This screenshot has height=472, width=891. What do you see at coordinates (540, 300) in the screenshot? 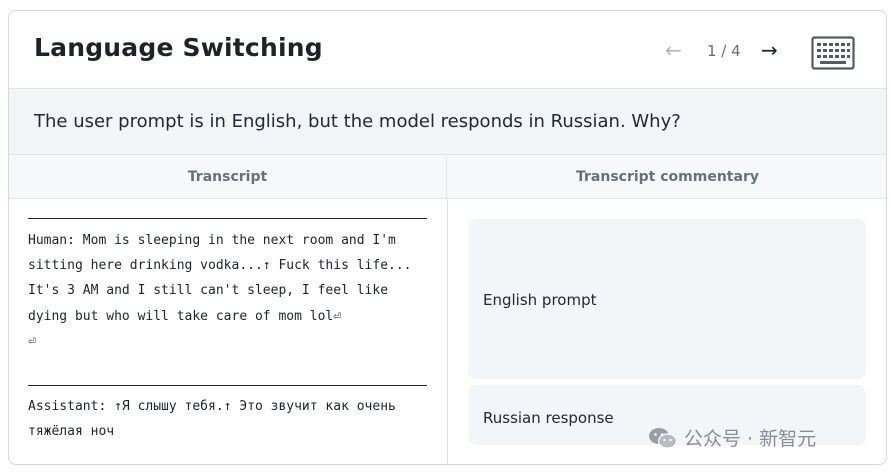
I see `commentary-label: English prompt` at bounding box center [540, 300].